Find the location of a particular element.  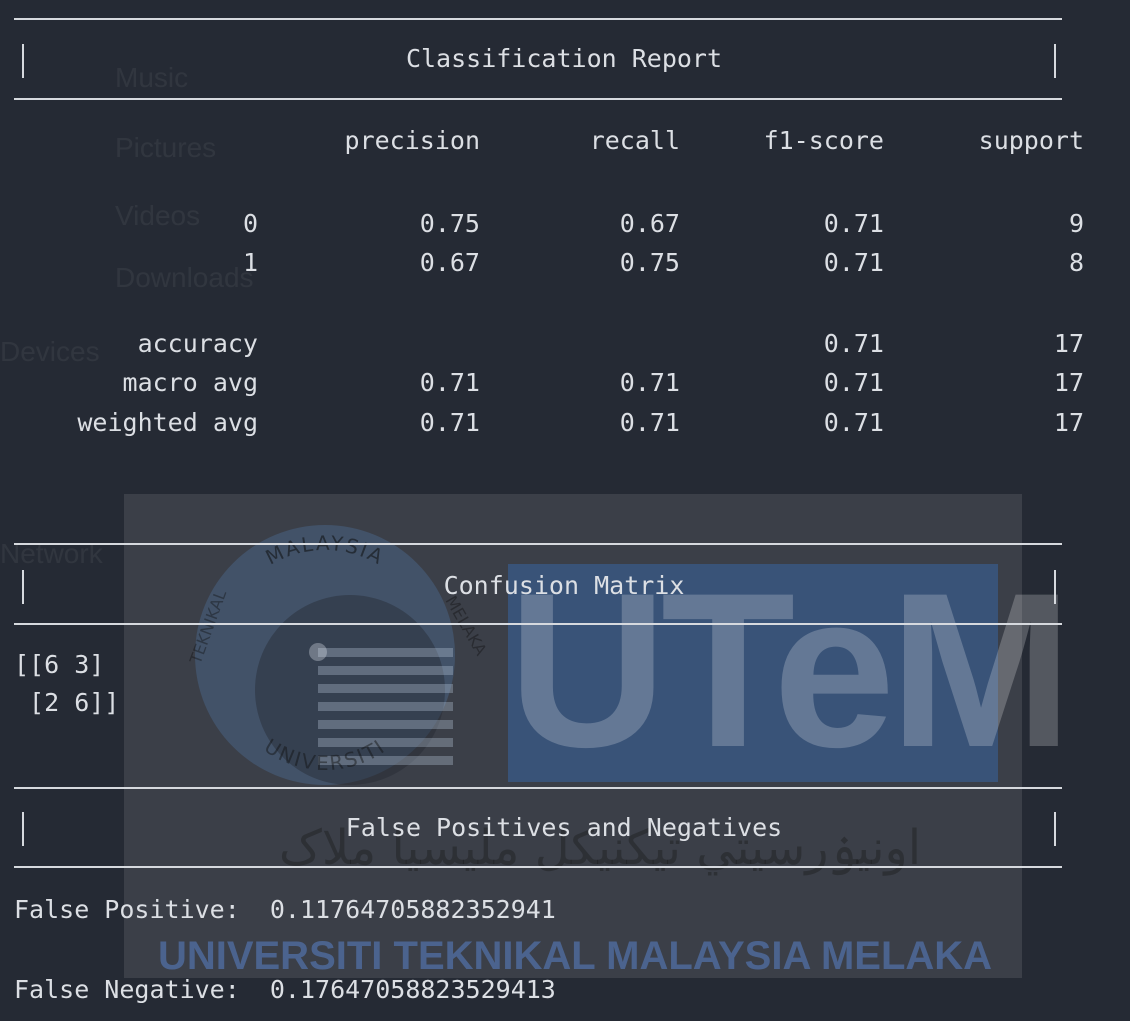

row-label: 1 is located at coordinates (250, 262).